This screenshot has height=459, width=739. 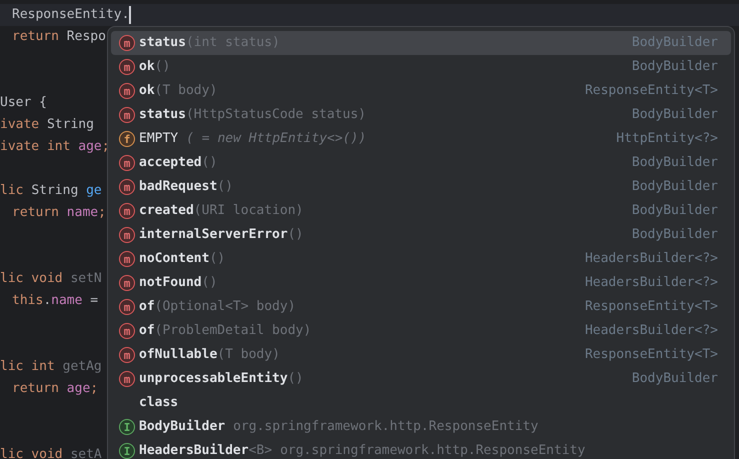 What do you see at coordinates (213, 235) in the screenshot?
I see `completion-name: internalServerError` at bounding box center [213, 235].